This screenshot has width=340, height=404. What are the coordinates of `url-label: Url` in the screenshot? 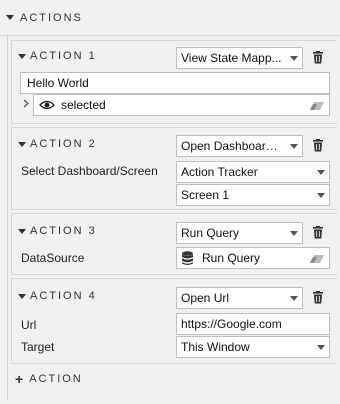 It's located at (29, 325).